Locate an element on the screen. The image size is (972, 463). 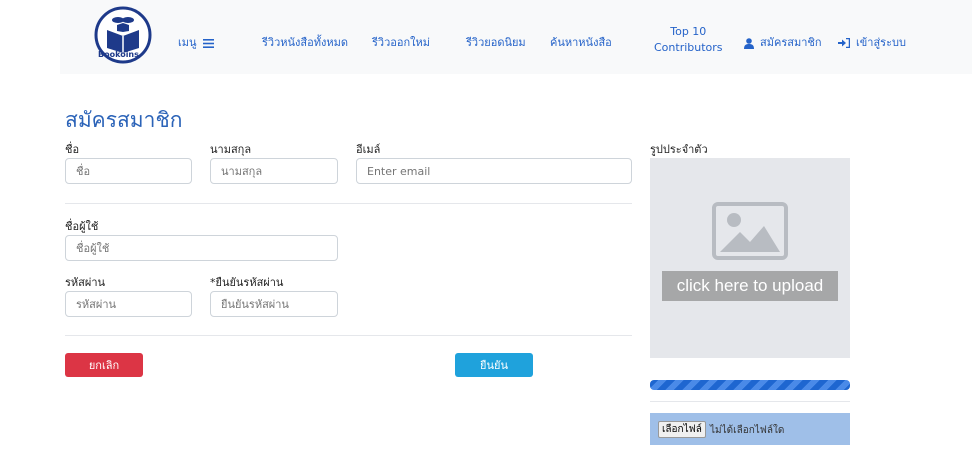
nav-register-label: สมัครสมาชิก is located at coordinates (791, 42).